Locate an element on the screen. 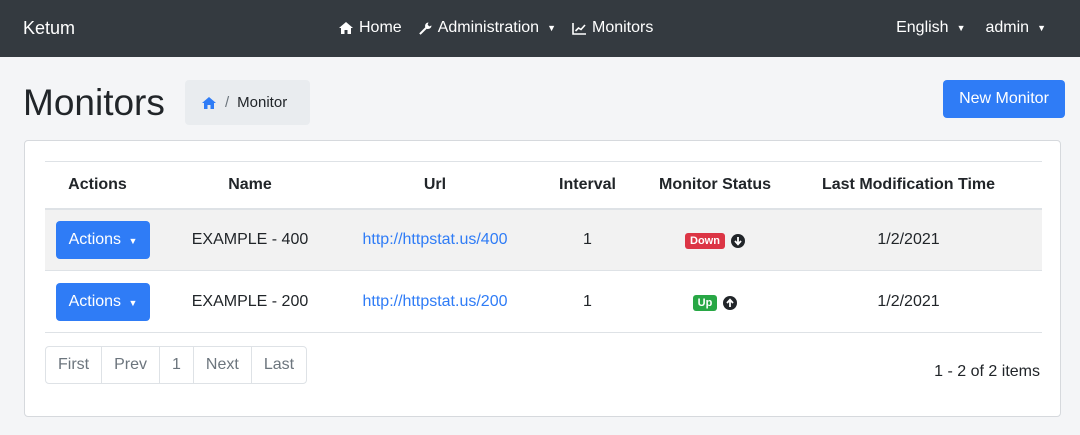  nav-home: Home is located at coordinates (370, 28).